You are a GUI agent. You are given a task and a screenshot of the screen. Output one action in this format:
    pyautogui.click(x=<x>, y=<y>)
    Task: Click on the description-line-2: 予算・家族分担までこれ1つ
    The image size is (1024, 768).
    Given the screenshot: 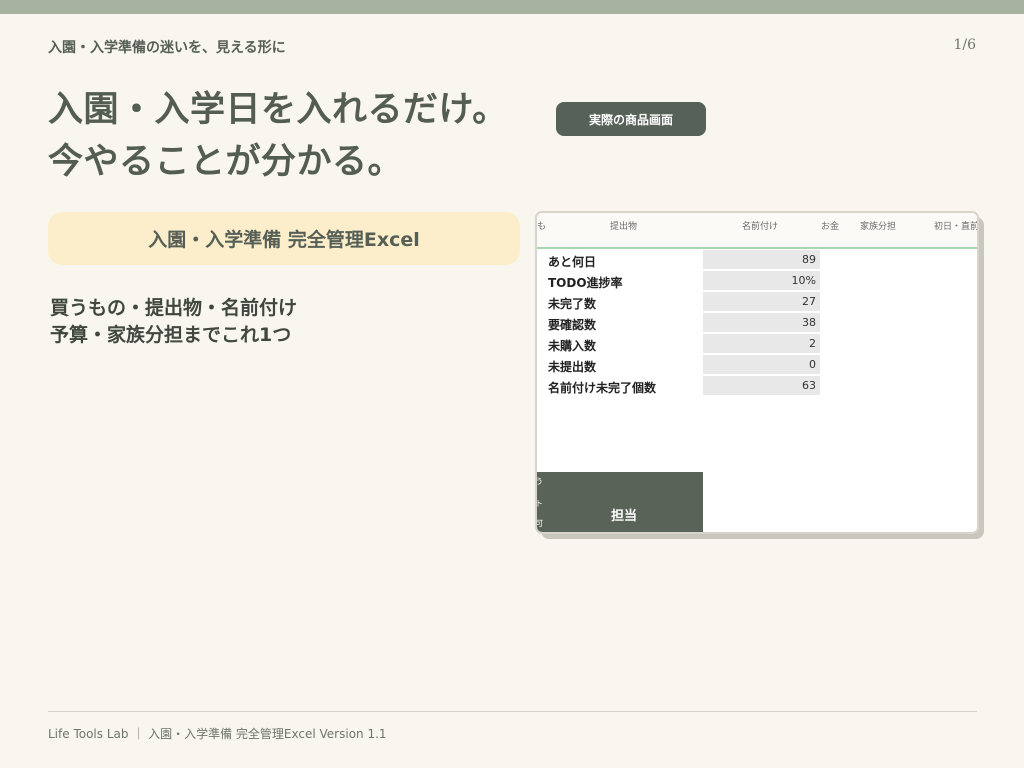 What is the action you would take?
    pyautogui.click(x=171, y=335)
    